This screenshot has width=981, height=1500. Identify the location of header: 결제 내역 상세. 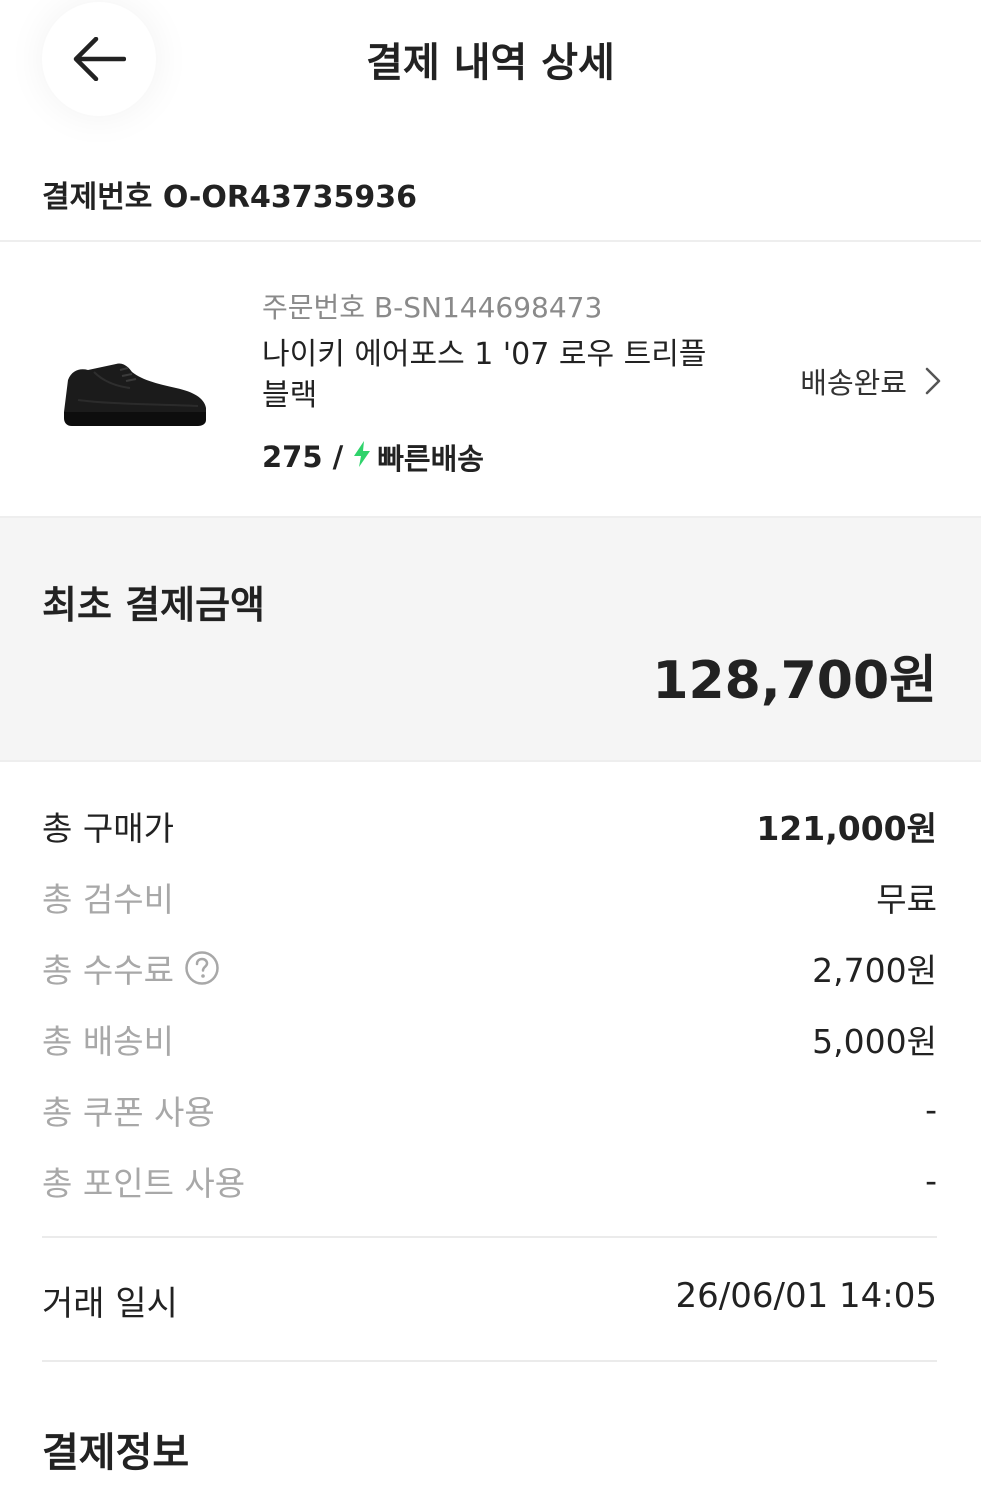
(490, 75).